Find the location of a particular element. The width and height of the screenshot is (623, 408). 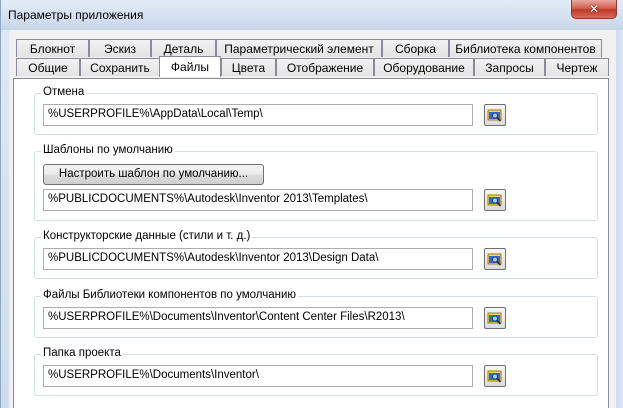

close-button: ✕ is located at coordinates (594, 9).